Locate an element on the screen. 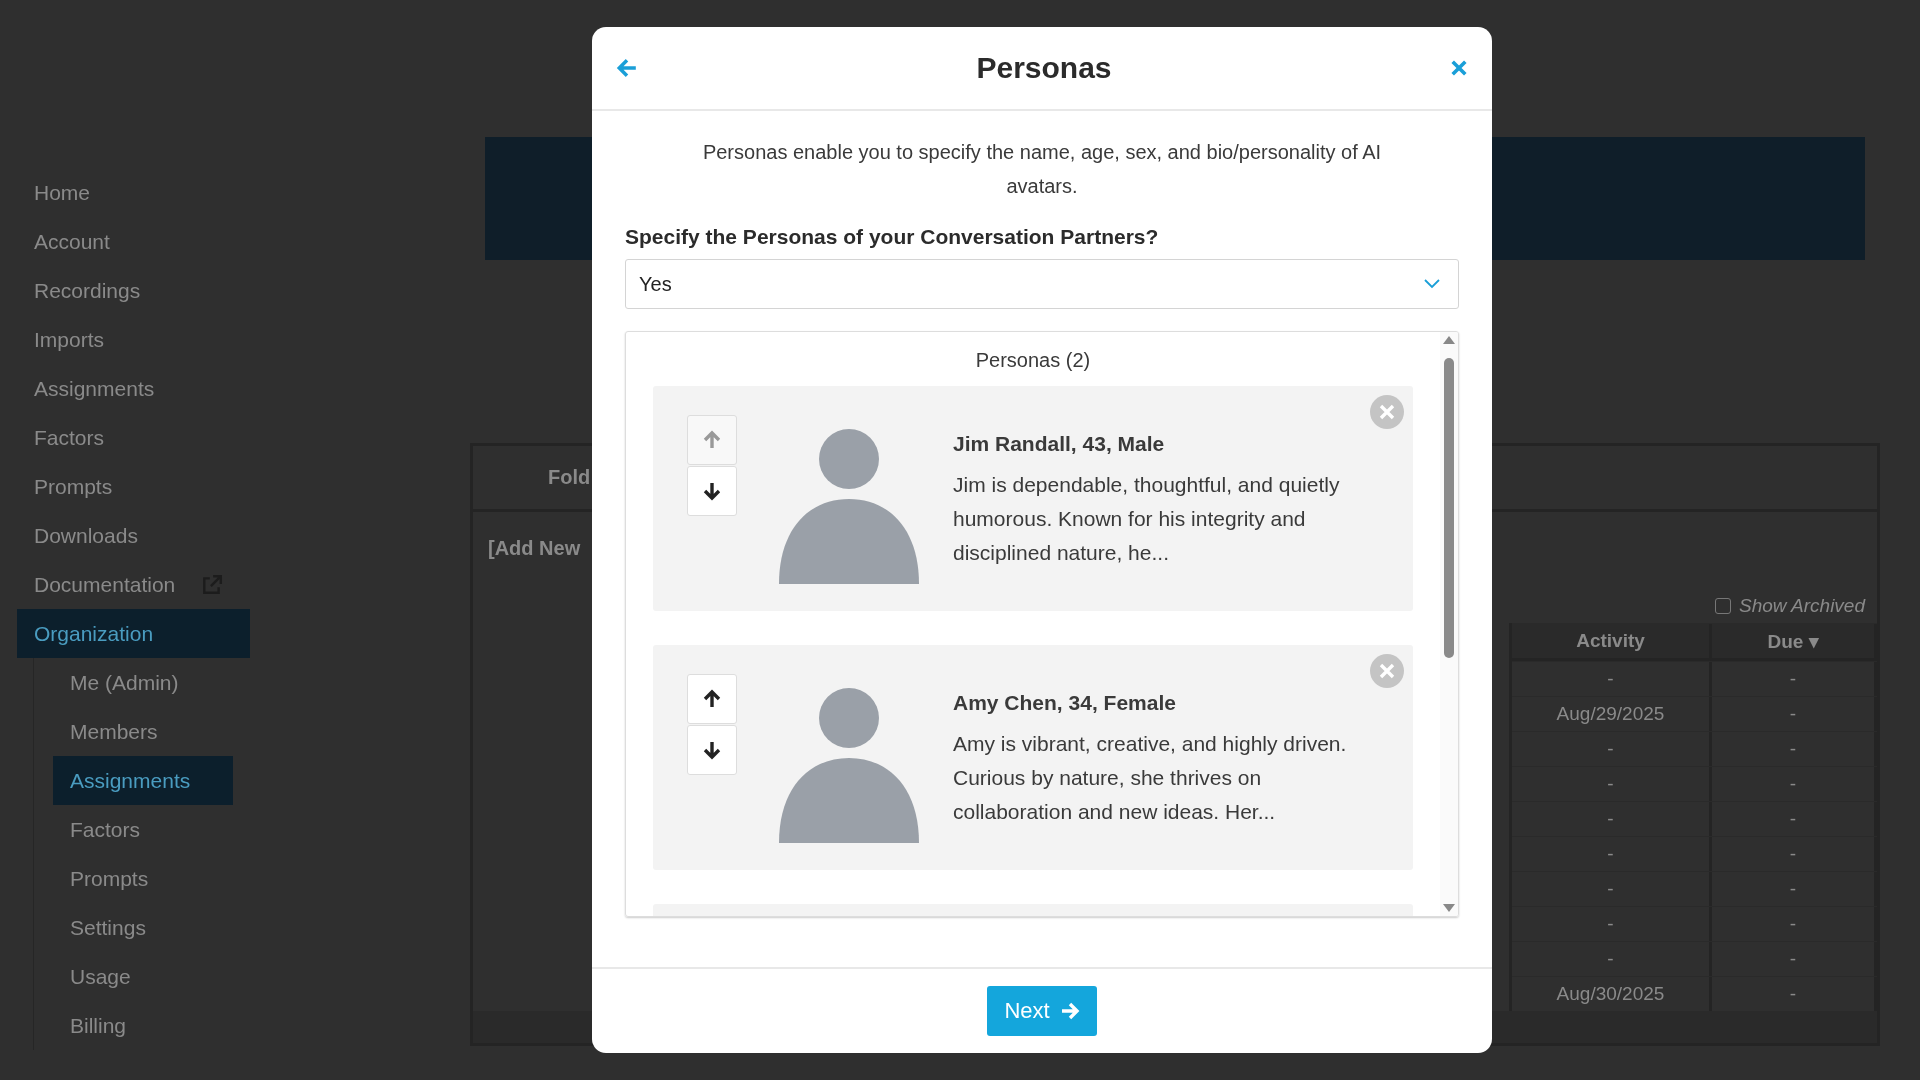  sidebar-item: Recordings is located at coordinates (133, 290).